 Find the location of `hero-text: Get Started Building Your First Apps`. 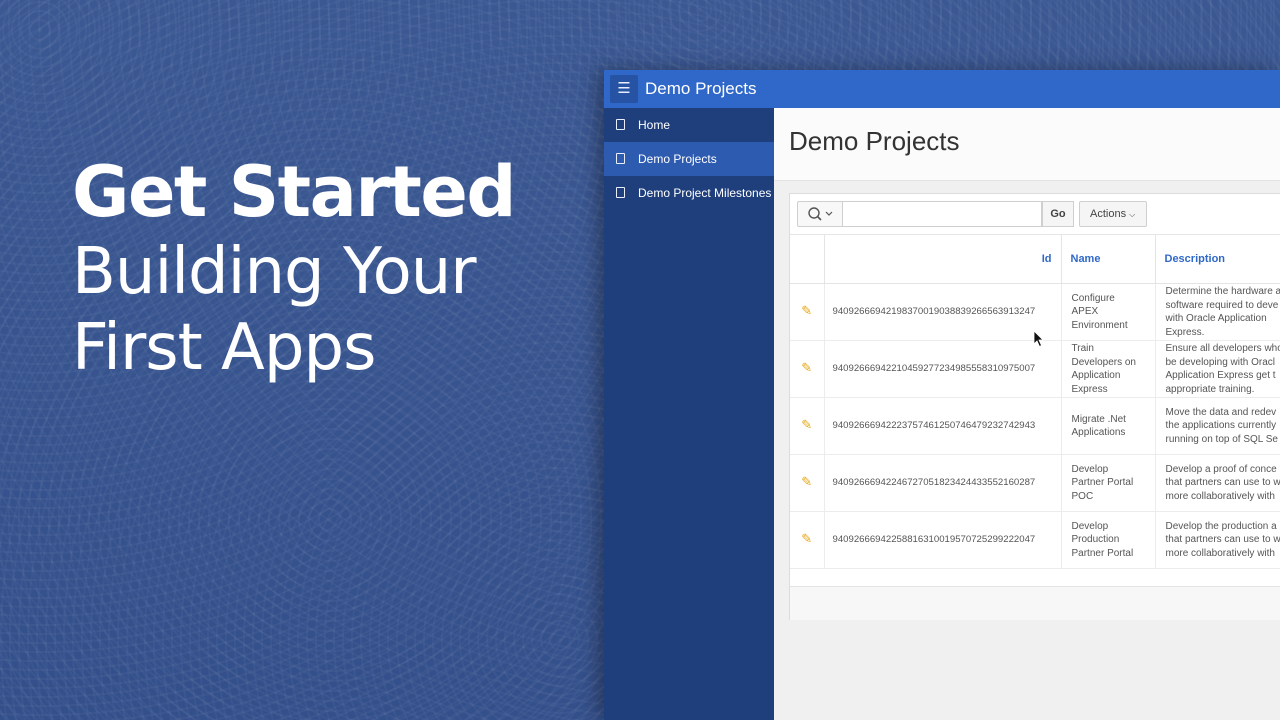

hero-text: Get Started Building Your First Apps is located at coordinates (294, 268).